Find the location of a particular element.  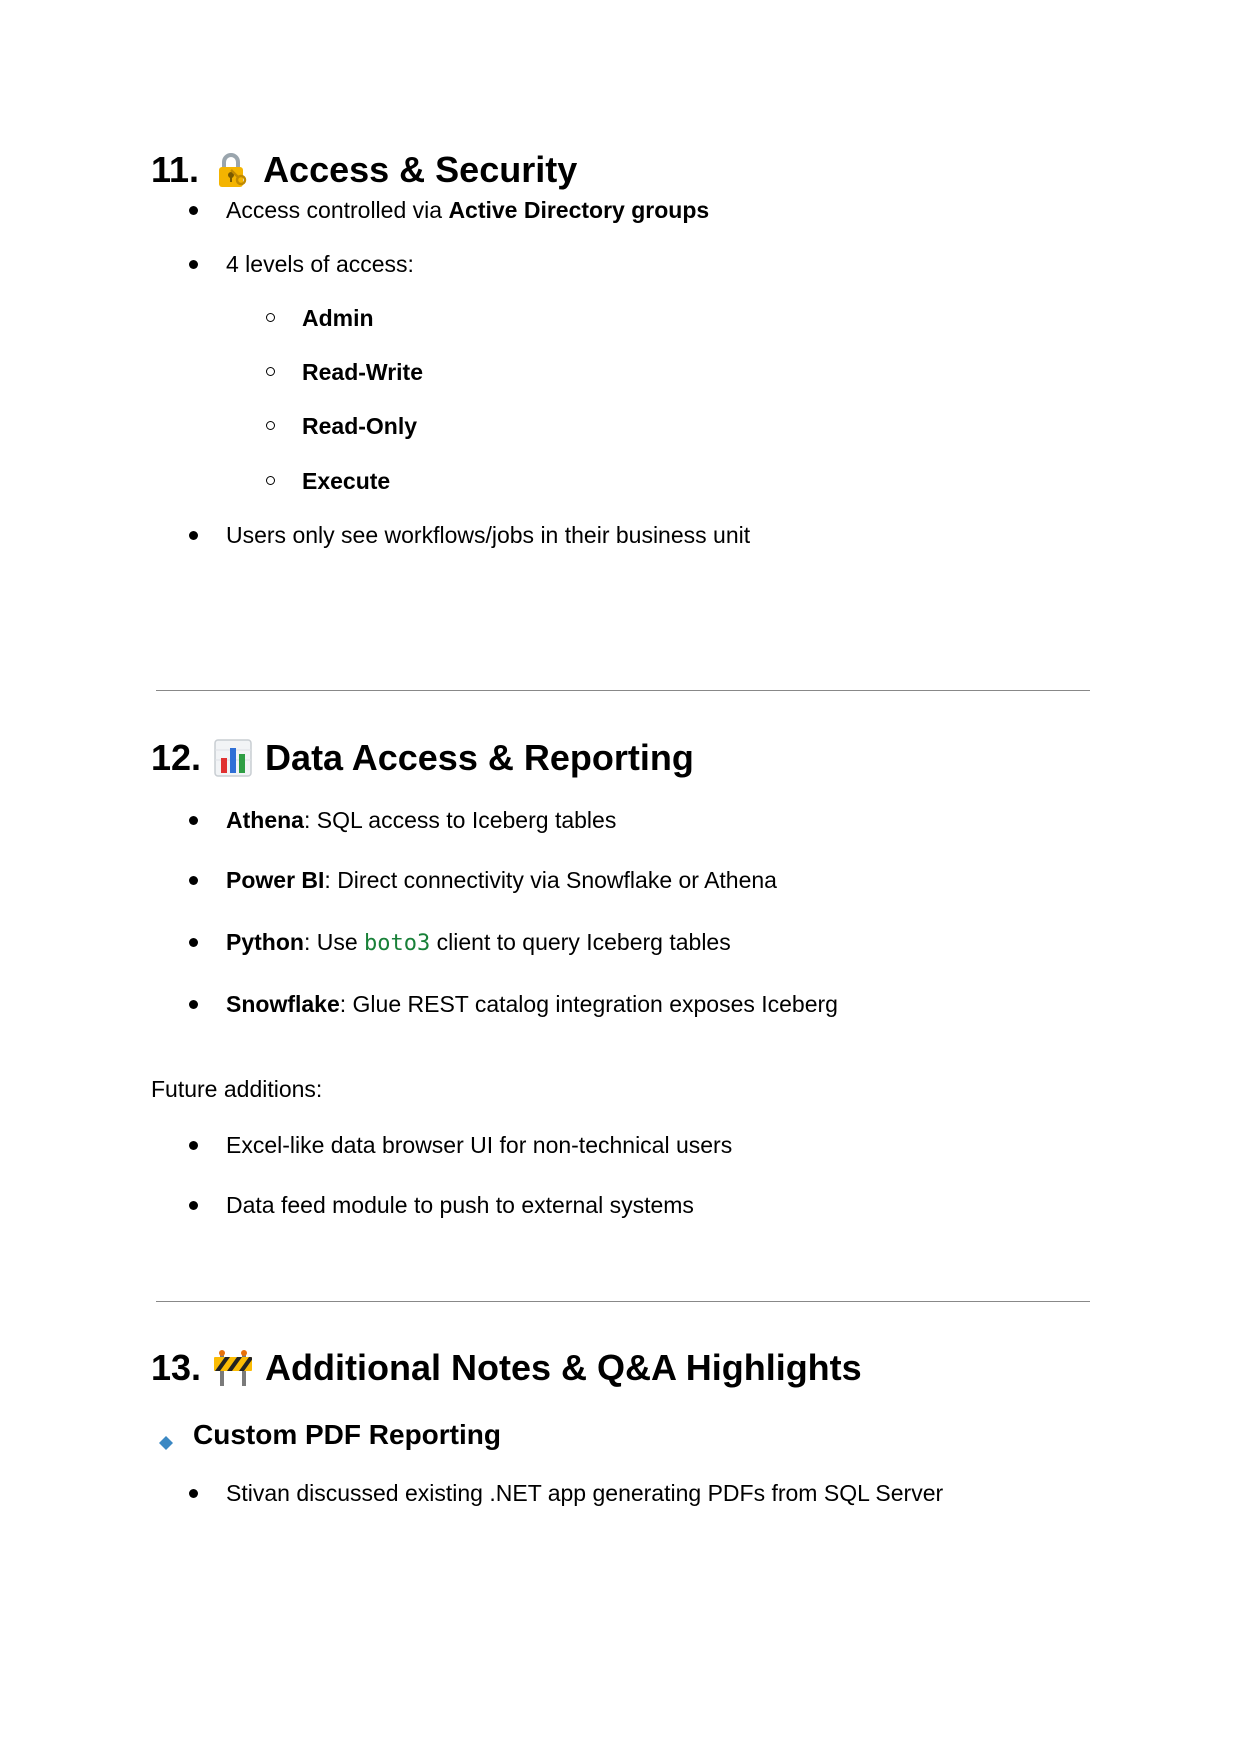

sub-list-item: Execute is located at coordinates (328, 481).